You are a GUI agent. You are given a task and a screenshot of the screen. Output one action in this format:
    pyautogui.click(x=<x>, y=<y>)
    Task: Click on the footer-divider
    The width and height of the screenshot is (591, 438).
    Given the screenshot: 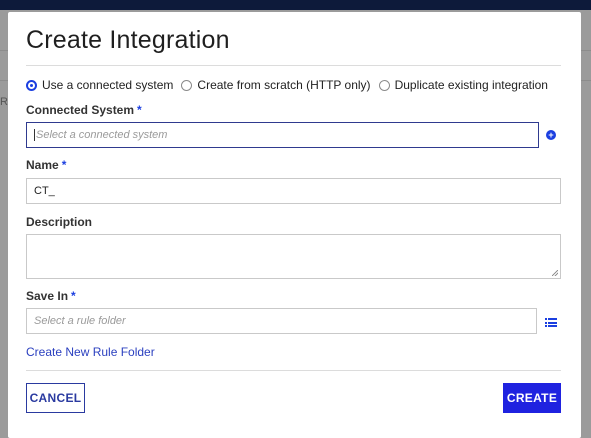 What is the action you would take?
    pyautogui.click(x=293, y=370)
    